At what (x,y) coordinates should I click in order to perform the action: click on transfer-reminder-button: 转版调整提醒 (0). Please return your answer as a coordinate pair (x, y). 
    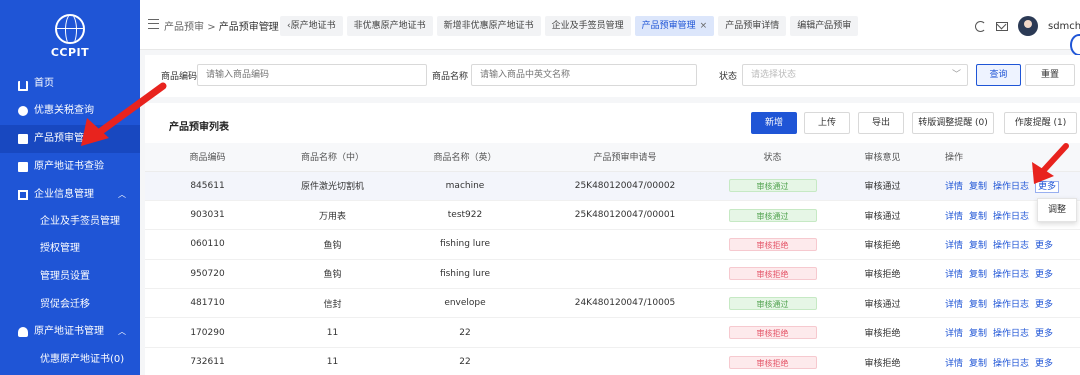
    Looking at the image, I should click on (953, 123).